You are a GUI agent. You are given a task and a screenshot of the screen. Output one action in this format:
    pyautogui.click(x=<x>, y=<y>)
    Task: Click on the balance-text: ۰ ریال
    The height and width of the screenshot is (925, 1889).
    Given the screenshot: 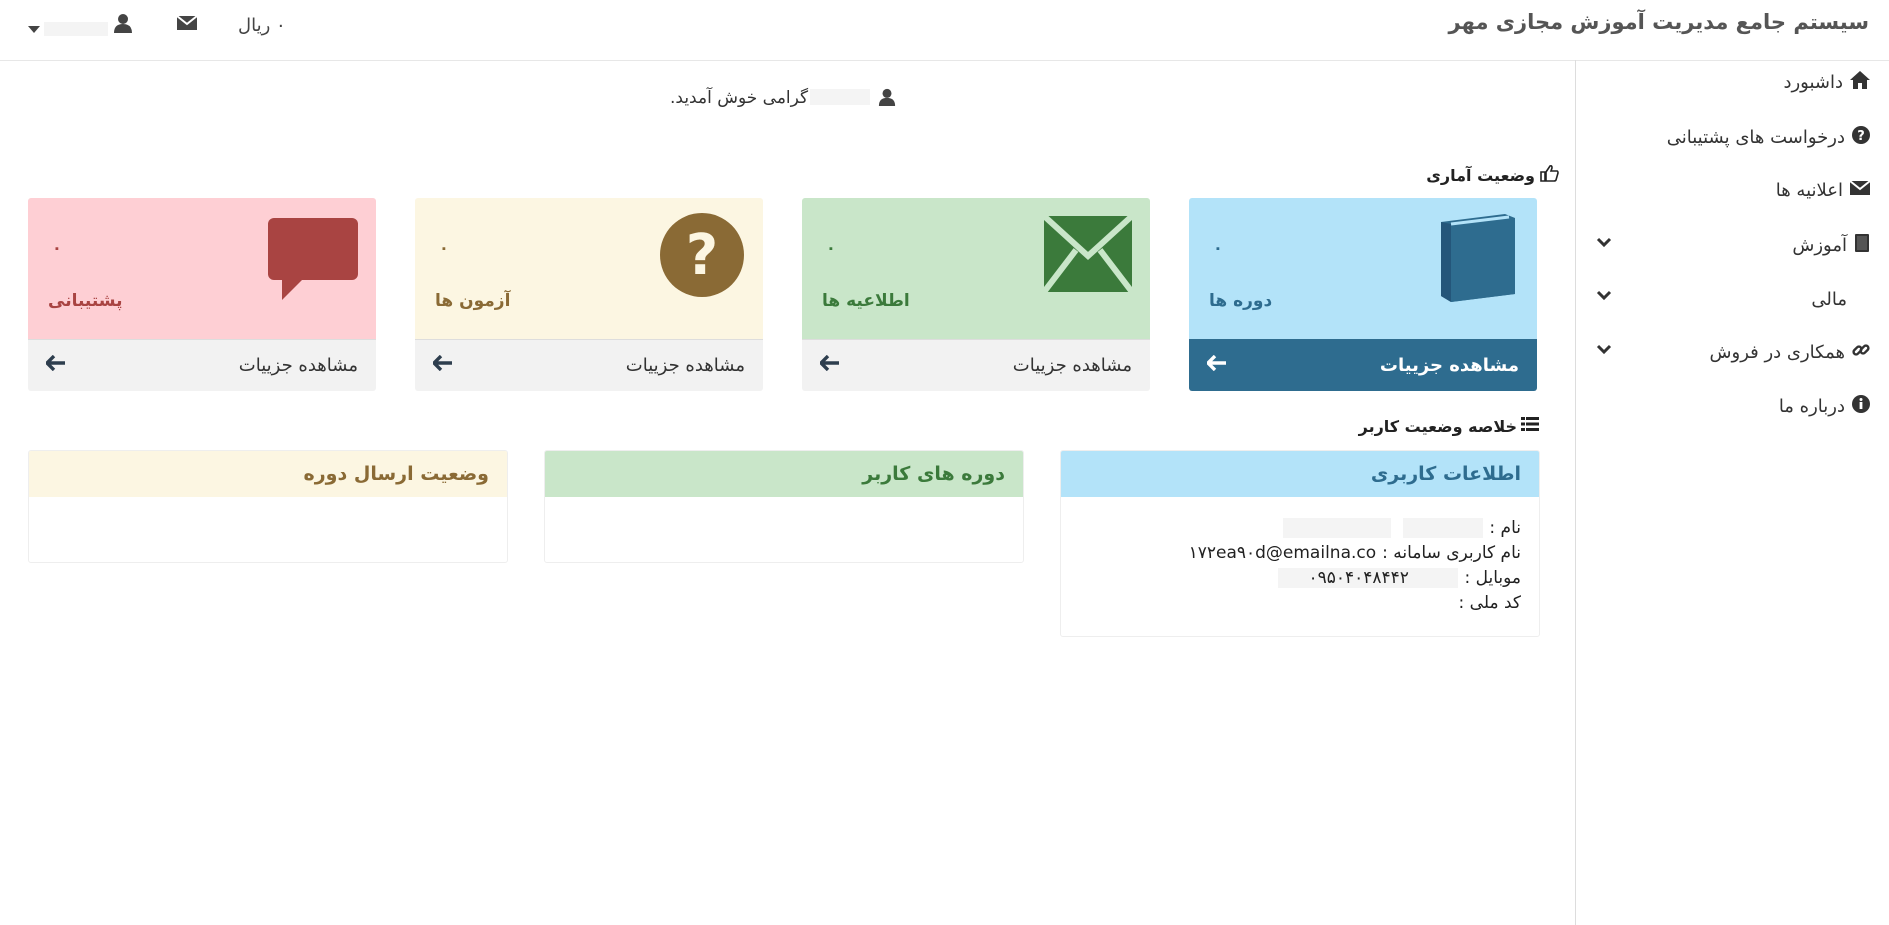 What is the action you would take?
    pyautogui.click(x=262, y=25)
    